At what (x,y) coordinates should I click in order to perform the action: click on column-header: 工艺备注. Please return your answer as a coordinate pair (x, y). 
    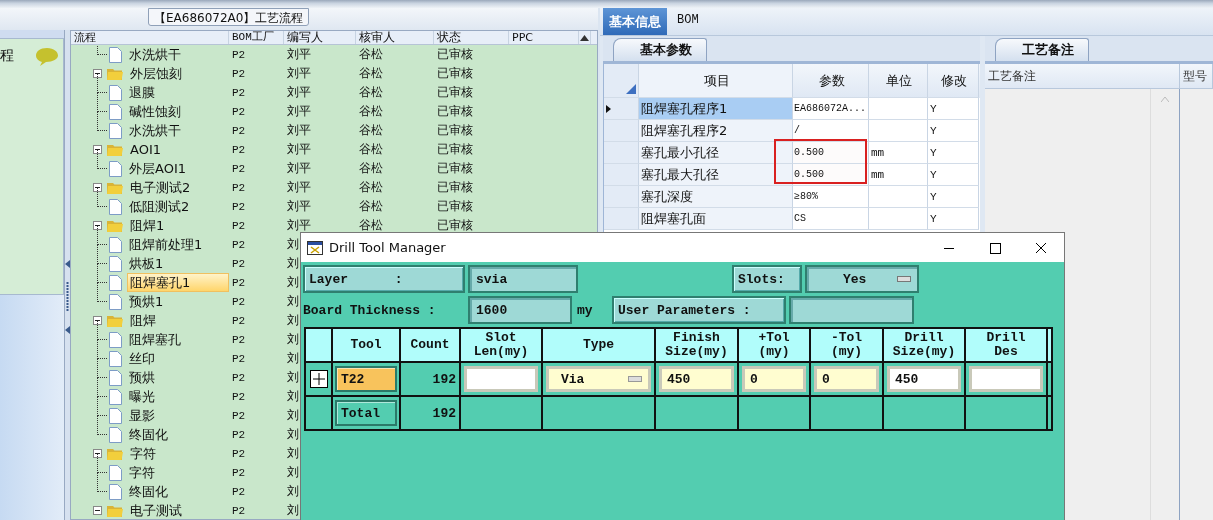
    Looking at the image, I should click on (1082, 76).